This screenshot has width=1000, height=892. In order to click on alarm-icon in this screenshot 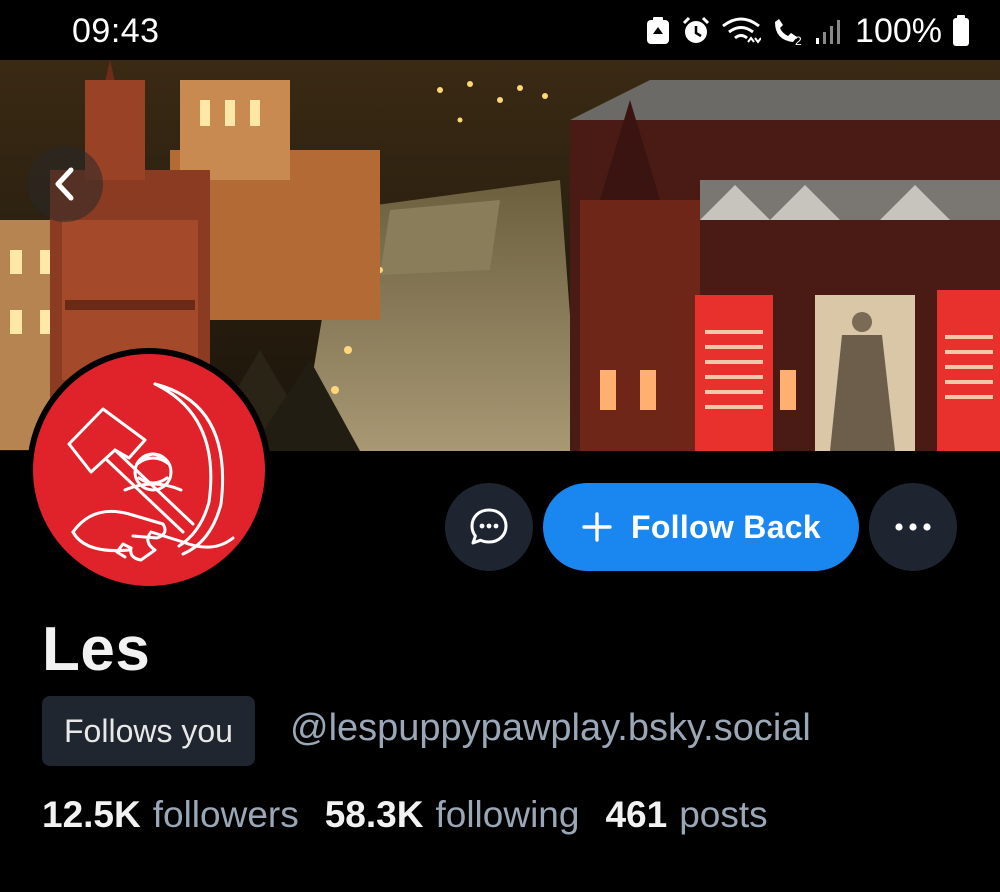, I will do `click(696, 29)`.